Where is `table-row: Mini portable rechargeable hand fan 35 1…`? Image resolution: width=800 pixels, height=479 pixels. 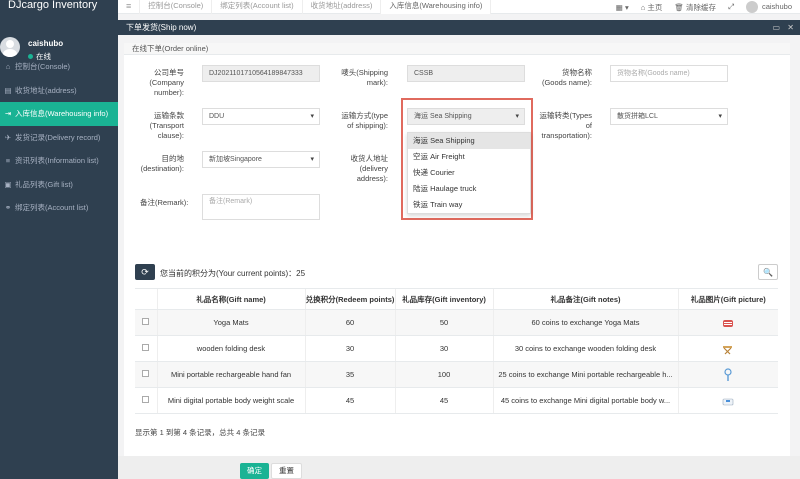
table-row: Mini portable rechargeable hand fan 35 1… is located at coordinates (456, 374).